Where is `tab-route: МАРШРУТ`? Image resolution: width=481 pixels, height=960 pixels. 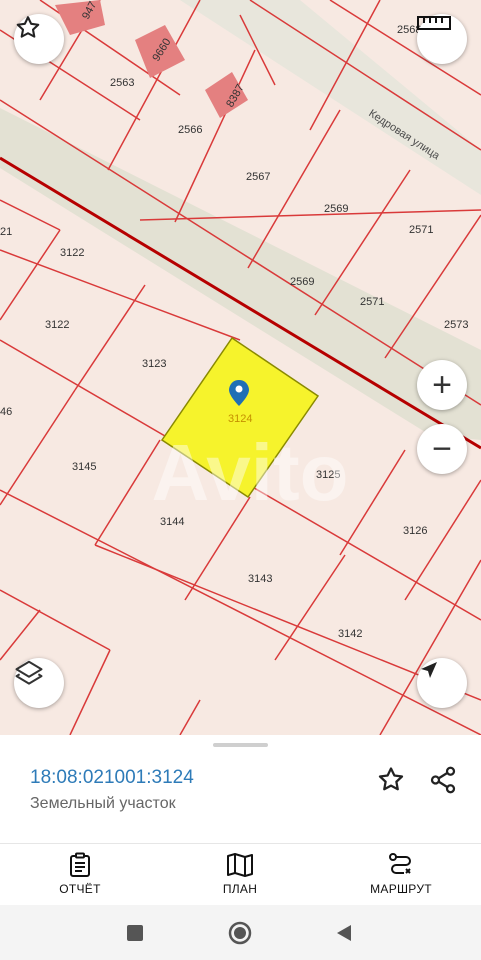
tab-route: МАРШРУТ is located at coordinates (401, 875).